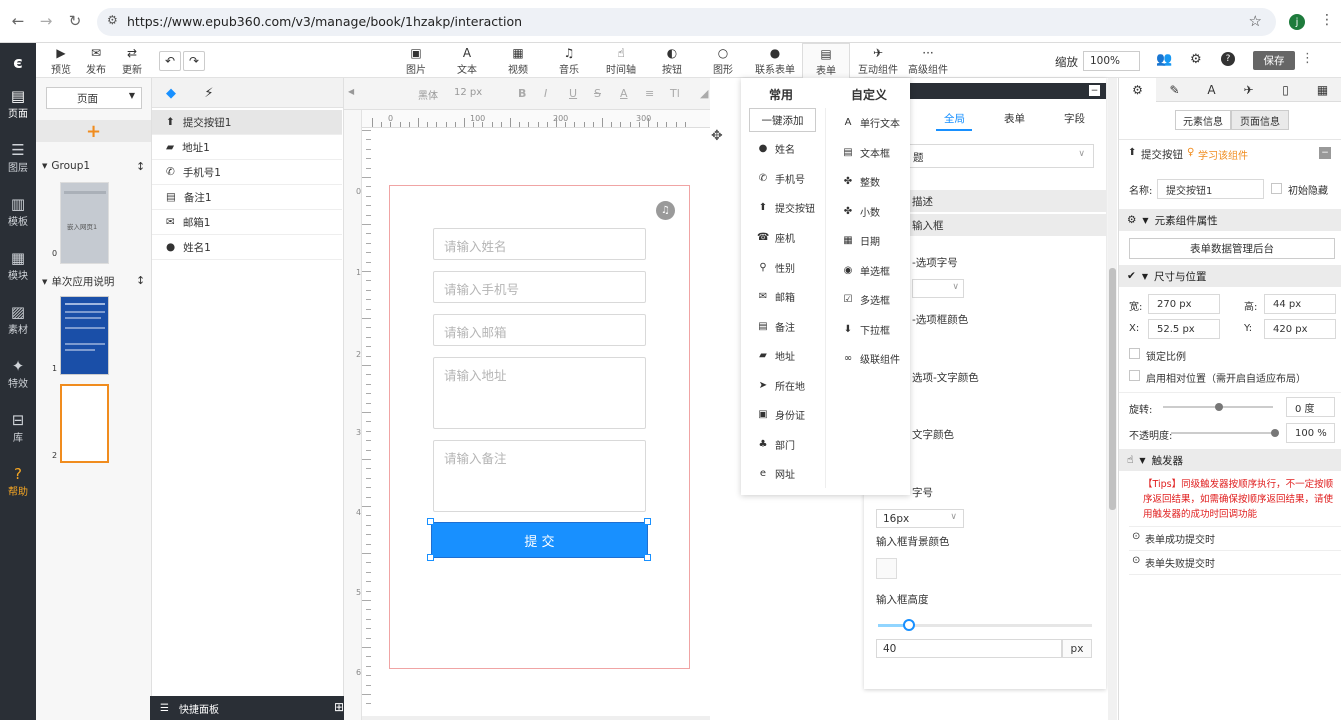 This screenshot has height=720, width=1341. Describe the element at coordinates (1219, 407) in the screenshot. I see `rotate-slider-handle` at that location.